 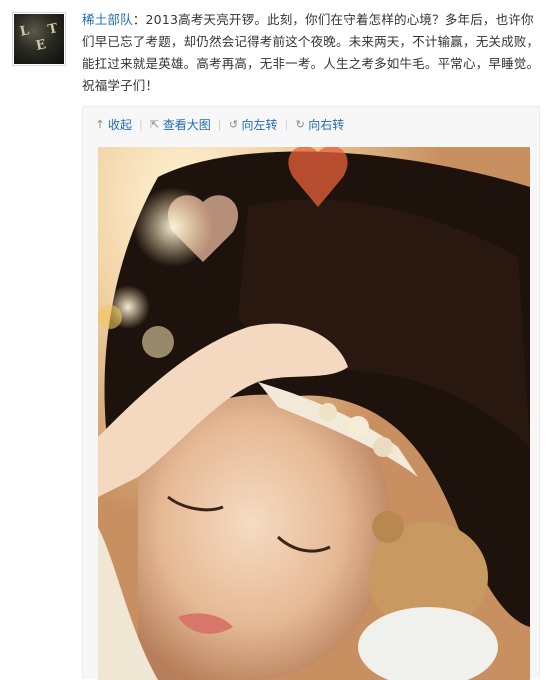 I want to click on arrow-up-icon: ↑, so click(x=100, y=124).